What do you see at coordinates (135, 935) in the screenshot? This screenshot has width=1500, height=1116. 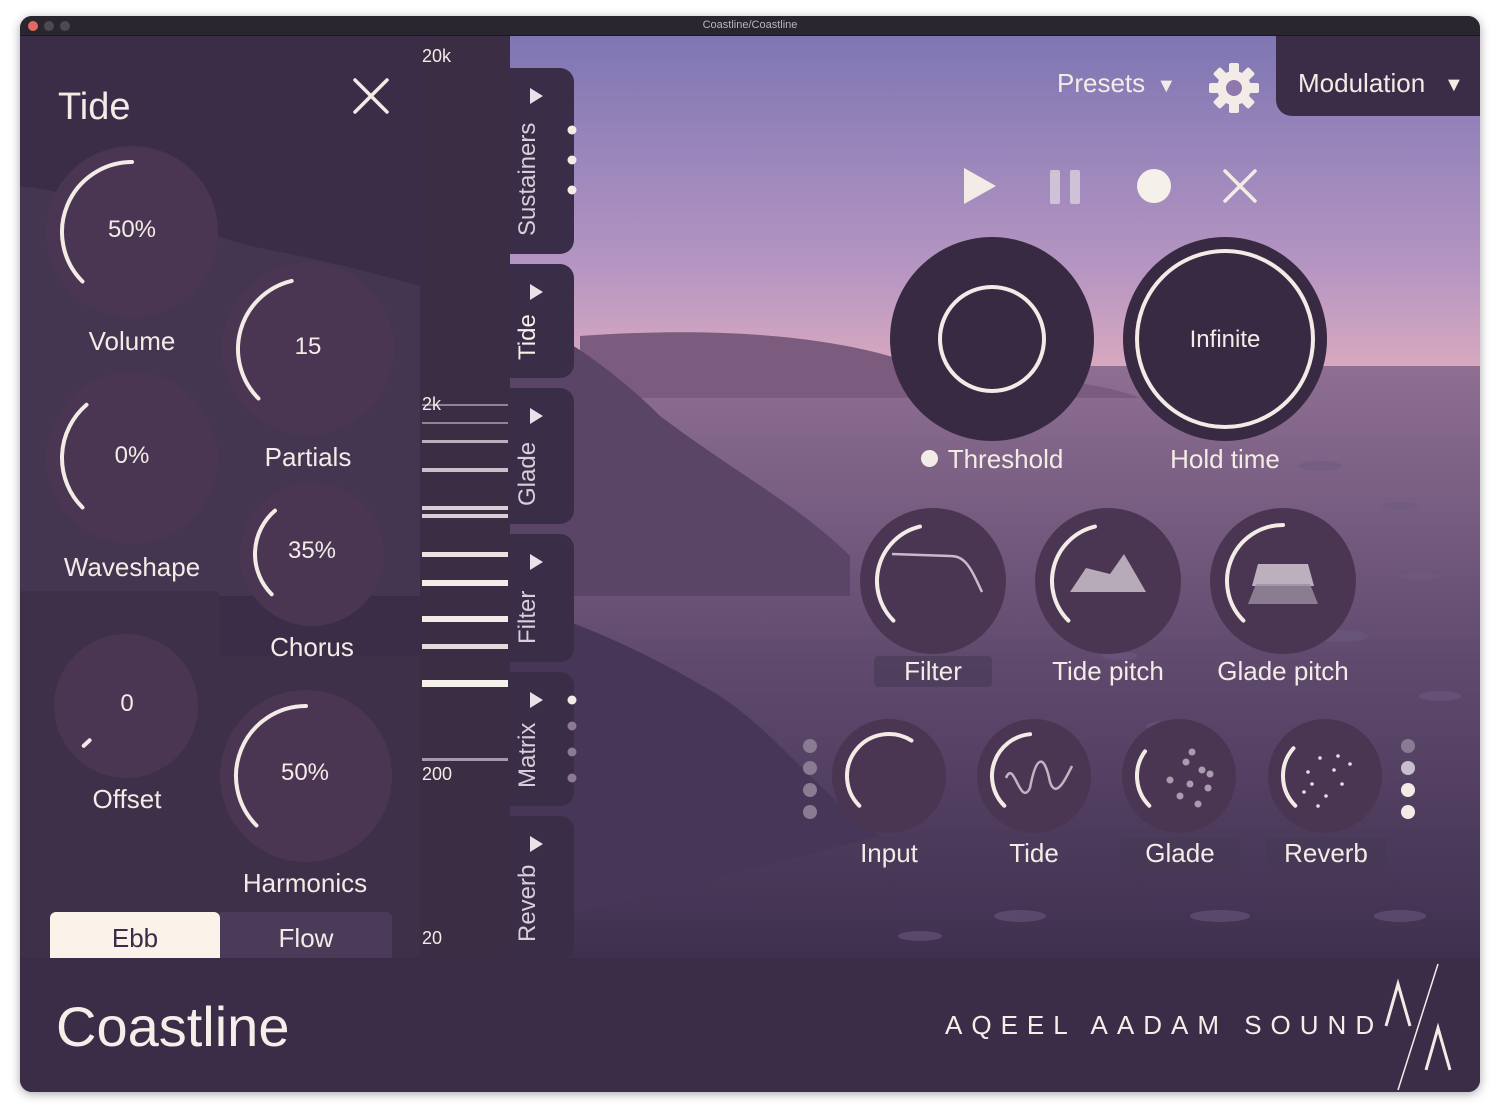 I see `ebb-button: Ebb` at bounding box center [135, 935].